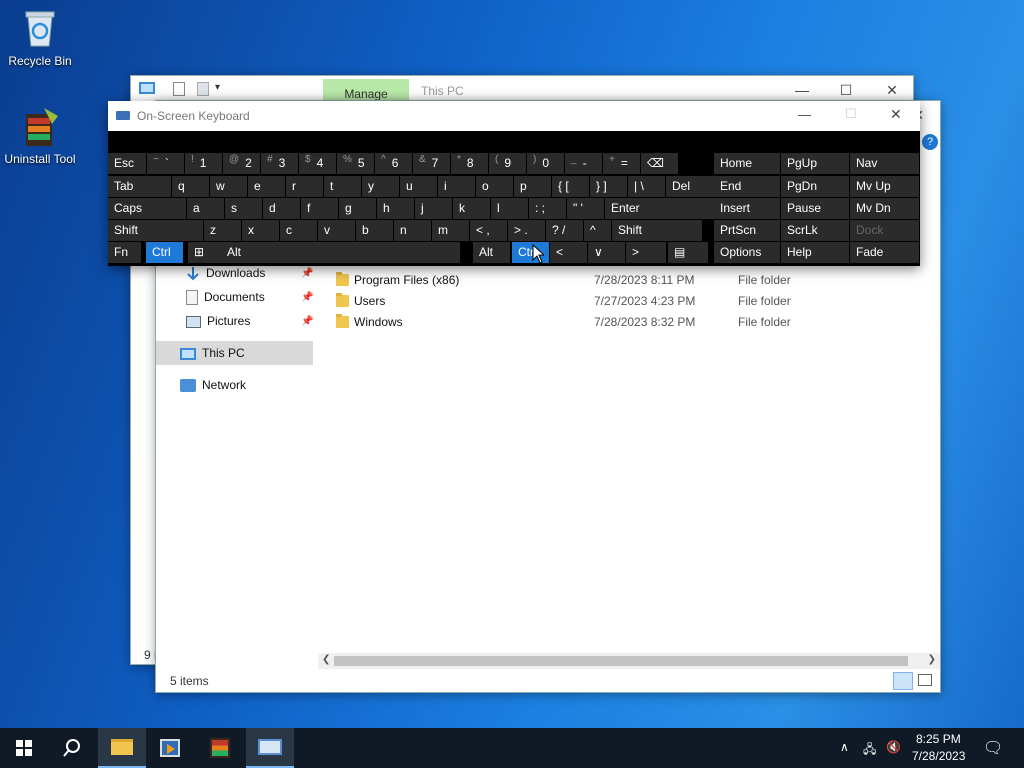 Image resolution: width=1024 pixels, height=768 pixels. Describe the element at coordinates (217, 87) in the screenshot. I see `chevron-down-icon: ▾` at that location.